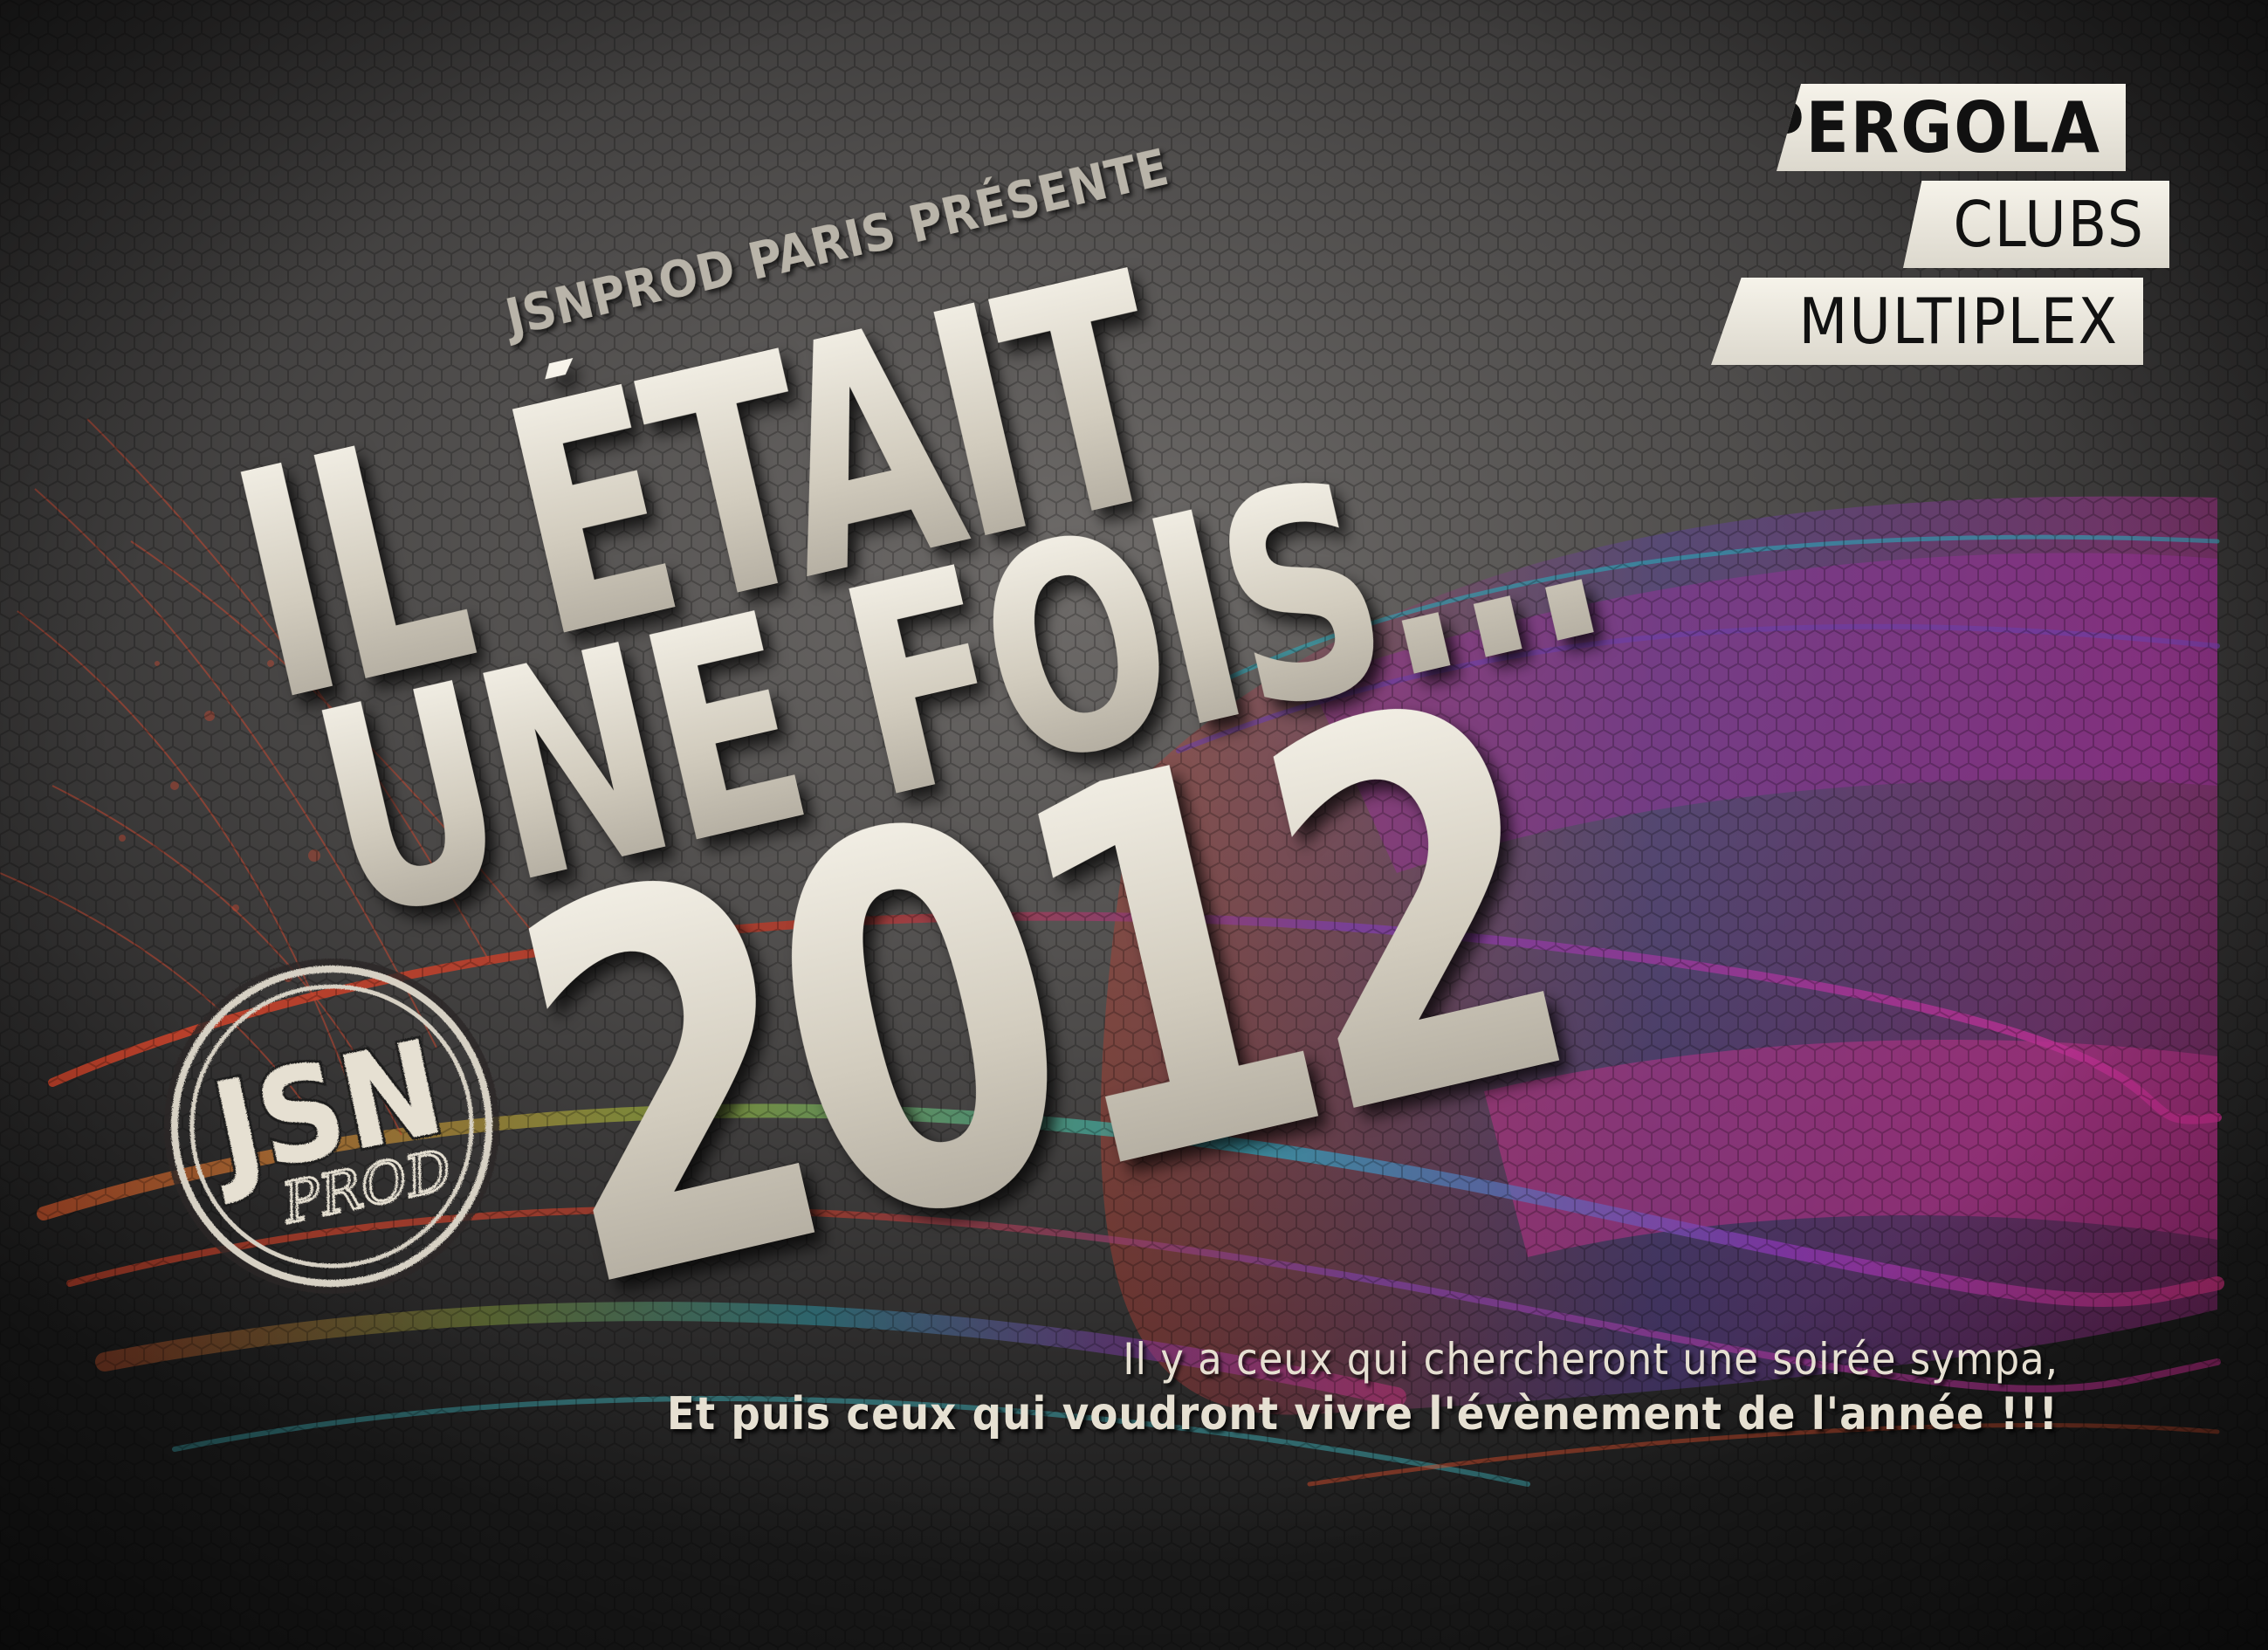 This screenshot has width=2268, height=1650. What do you see at coordinates (331, 1127) in the screenshot?
I see `jsn-prod-logo: JSN PROD` at bounding box center [331, 1127].